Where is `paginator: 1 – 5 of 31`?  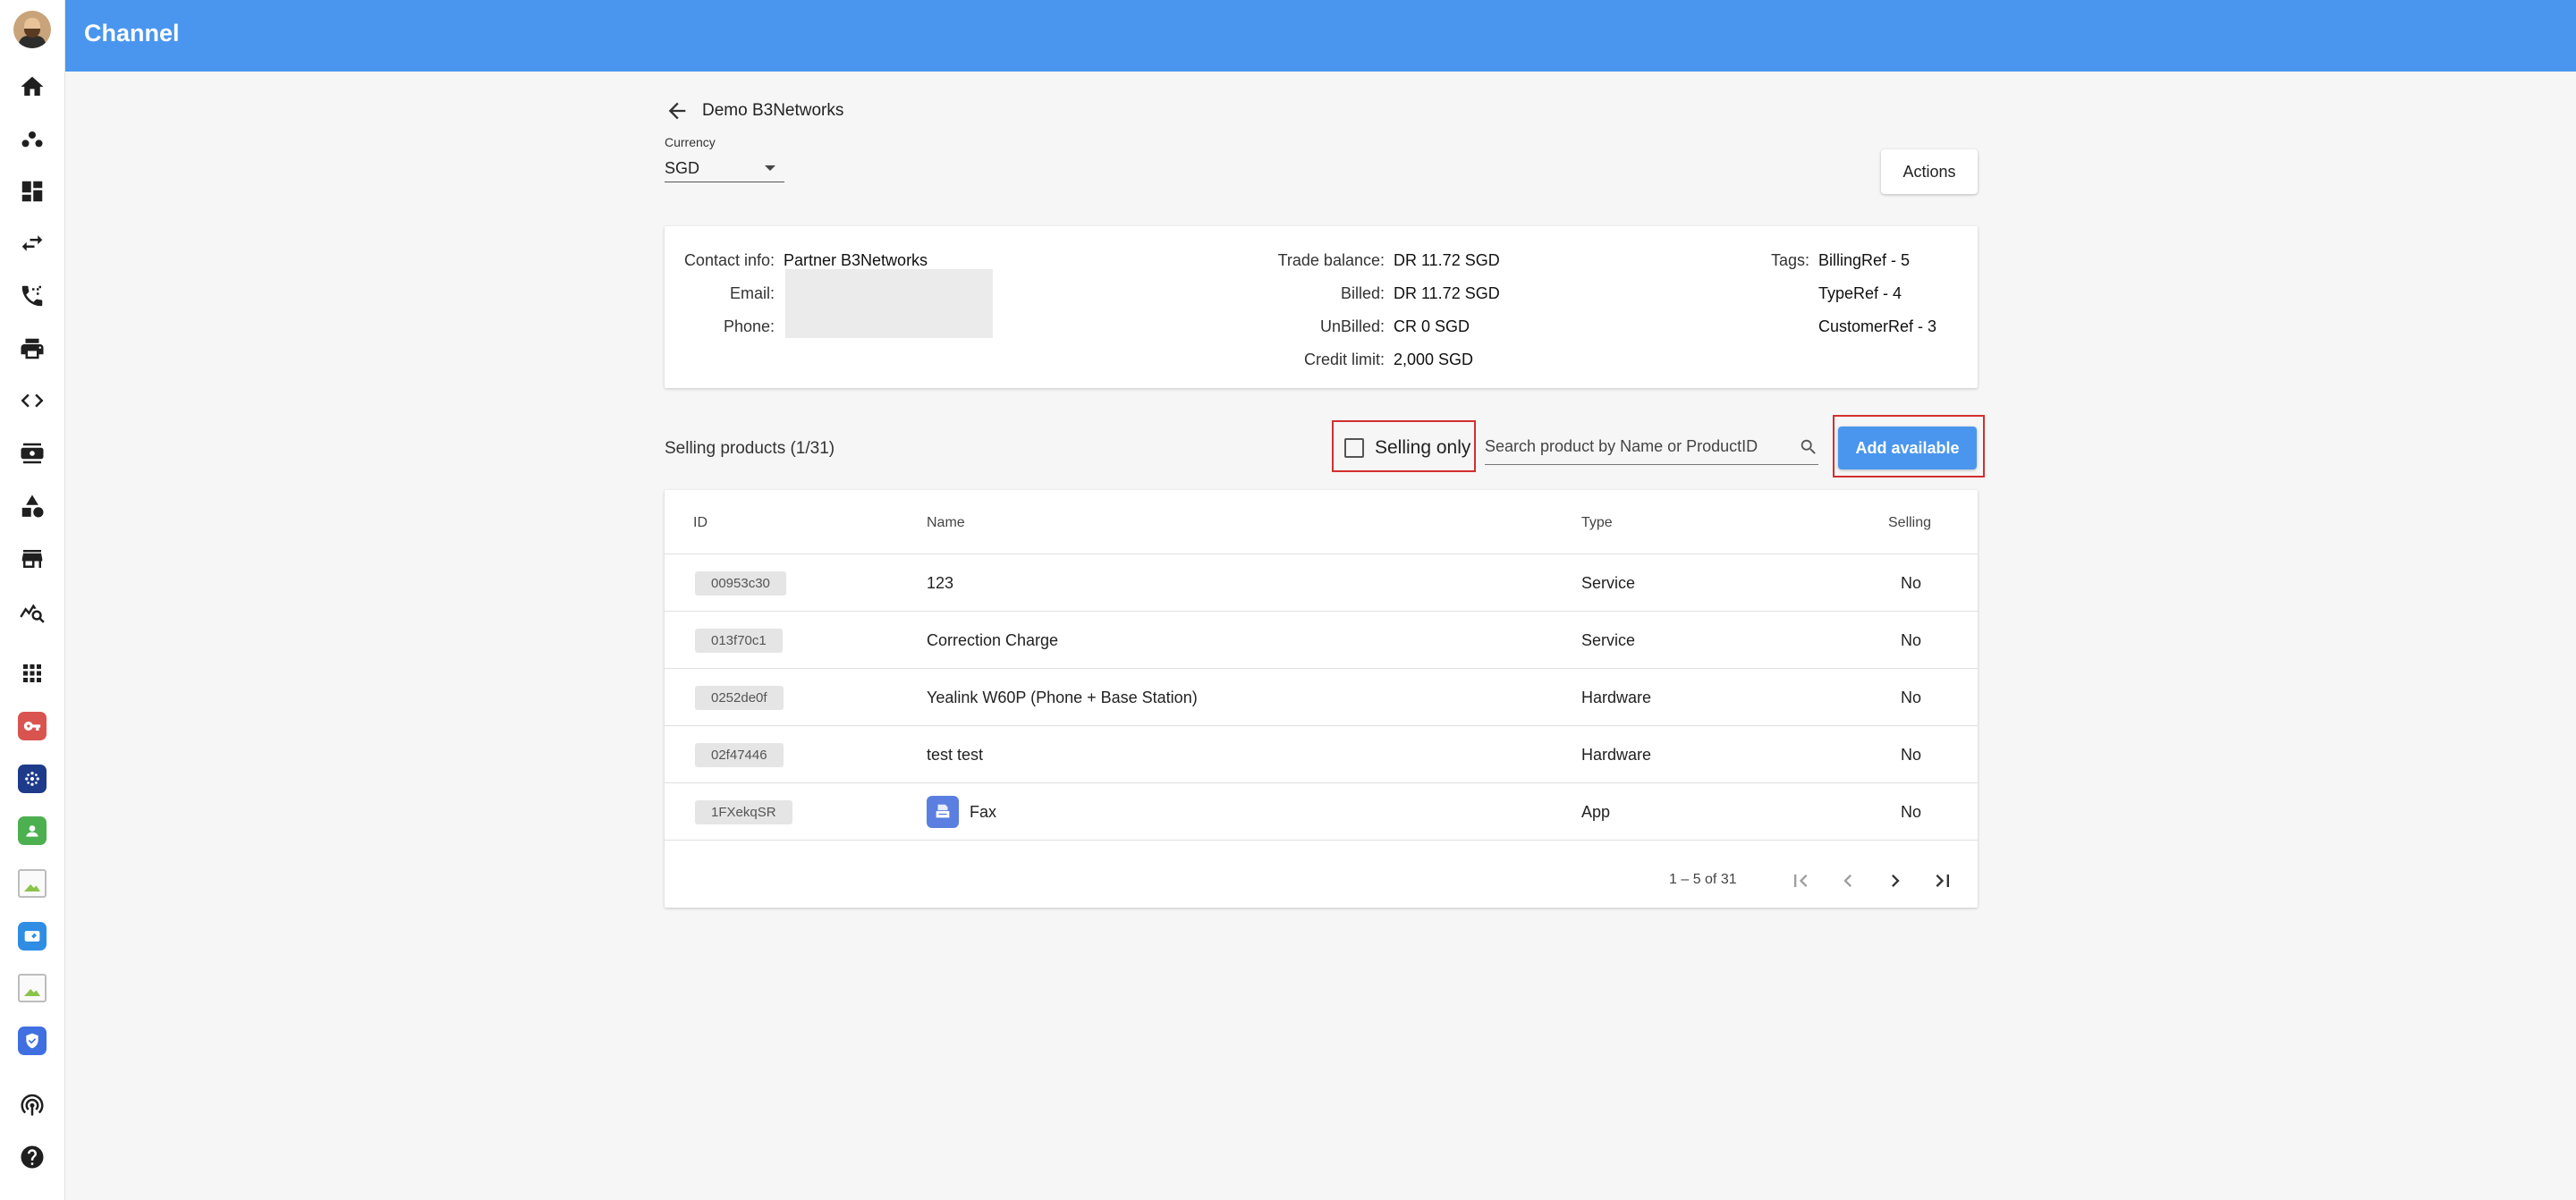 paginator: 1 – 5 of 31 is located at coordinates (1321, 881).